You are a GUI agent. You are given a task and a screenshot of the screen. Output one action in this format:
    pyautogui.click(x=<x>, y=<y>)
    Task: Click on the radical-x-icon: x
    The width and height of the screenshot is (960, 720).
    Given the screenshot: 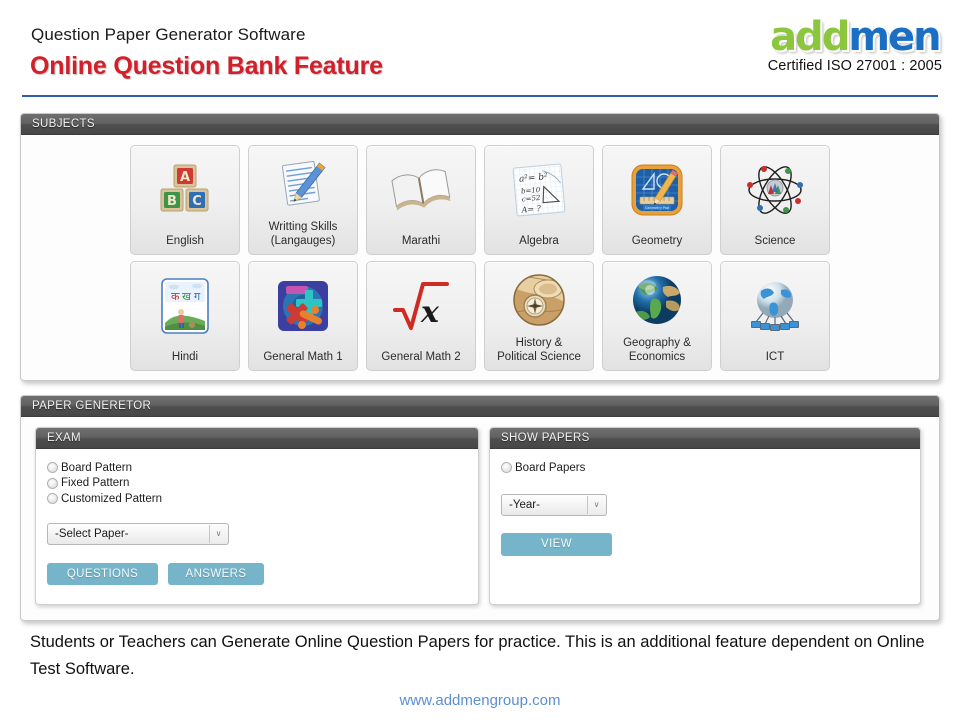 What is the action you would take?
    pyautogui.click(x=421, y=306)
    